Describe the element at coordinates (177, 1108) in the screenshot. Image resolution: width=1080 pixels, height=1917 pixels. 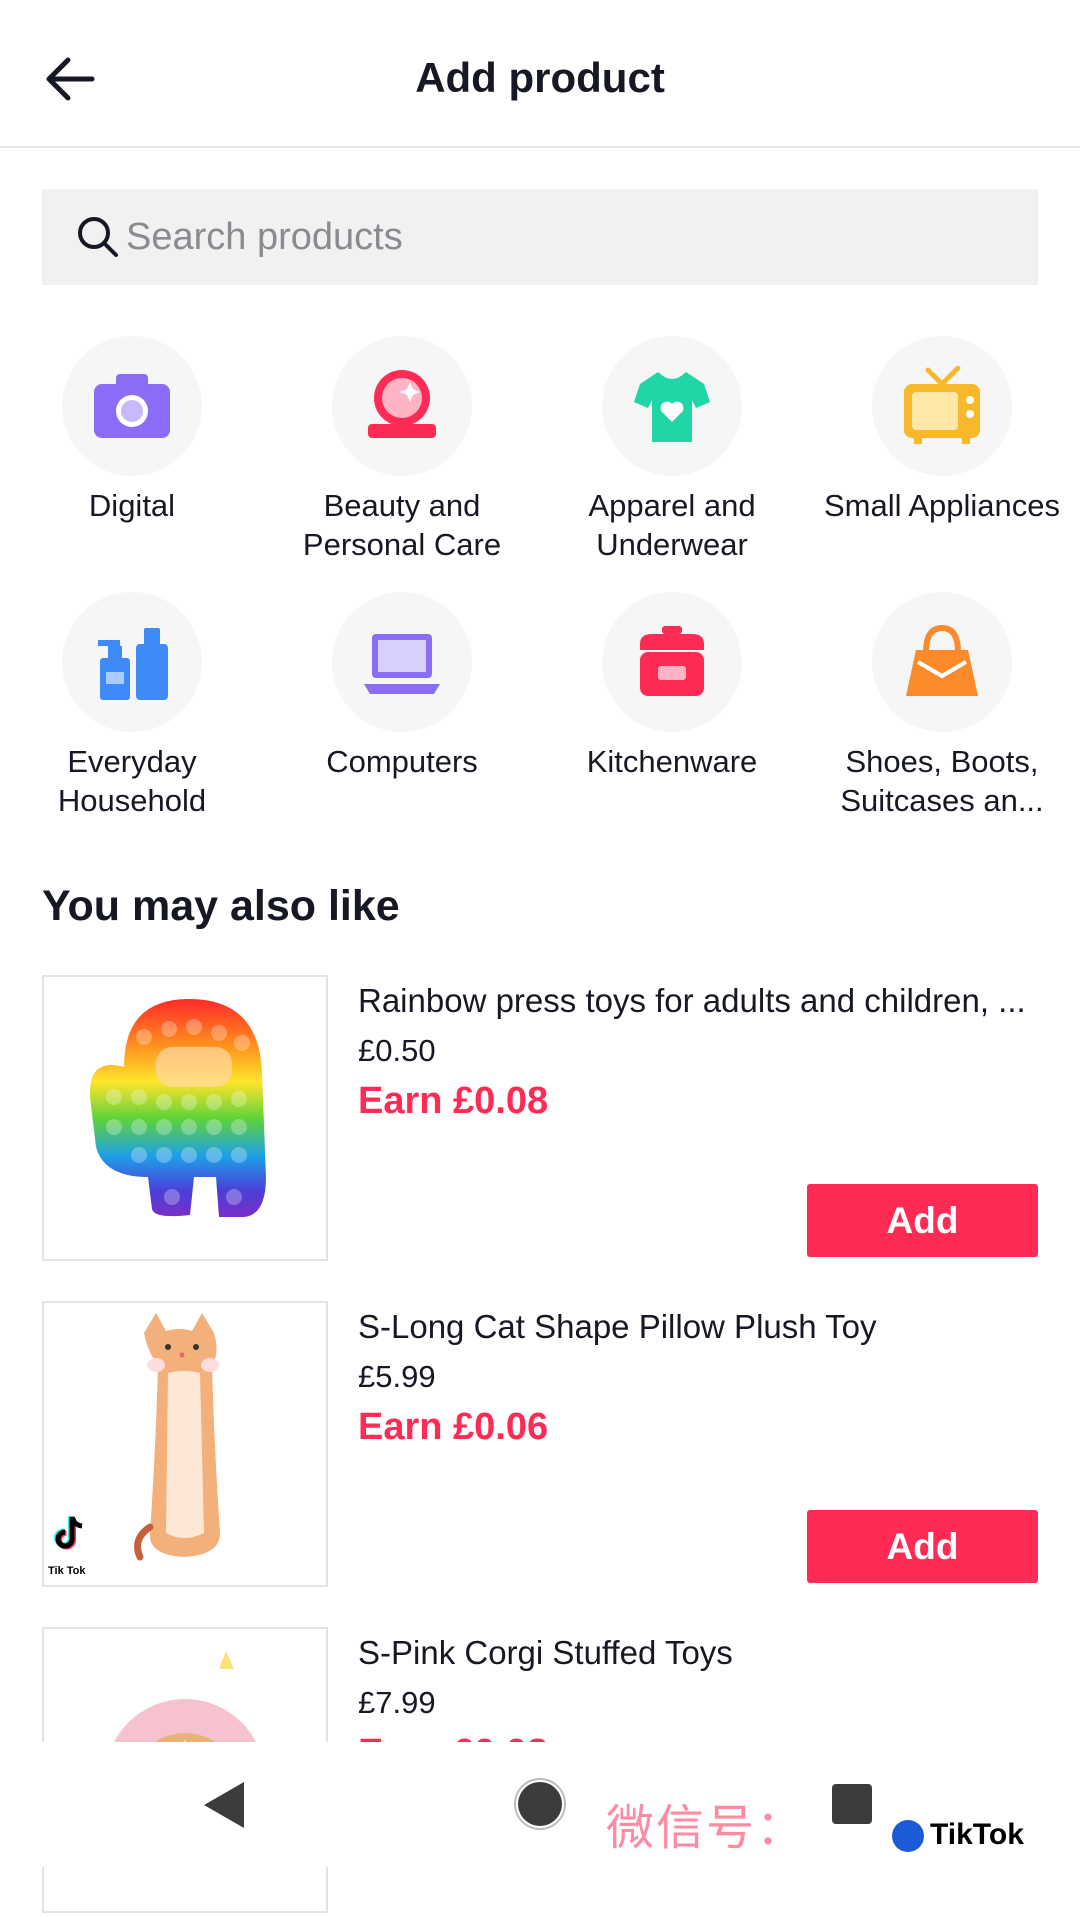
I see `pop-it-toy-image` at that location.